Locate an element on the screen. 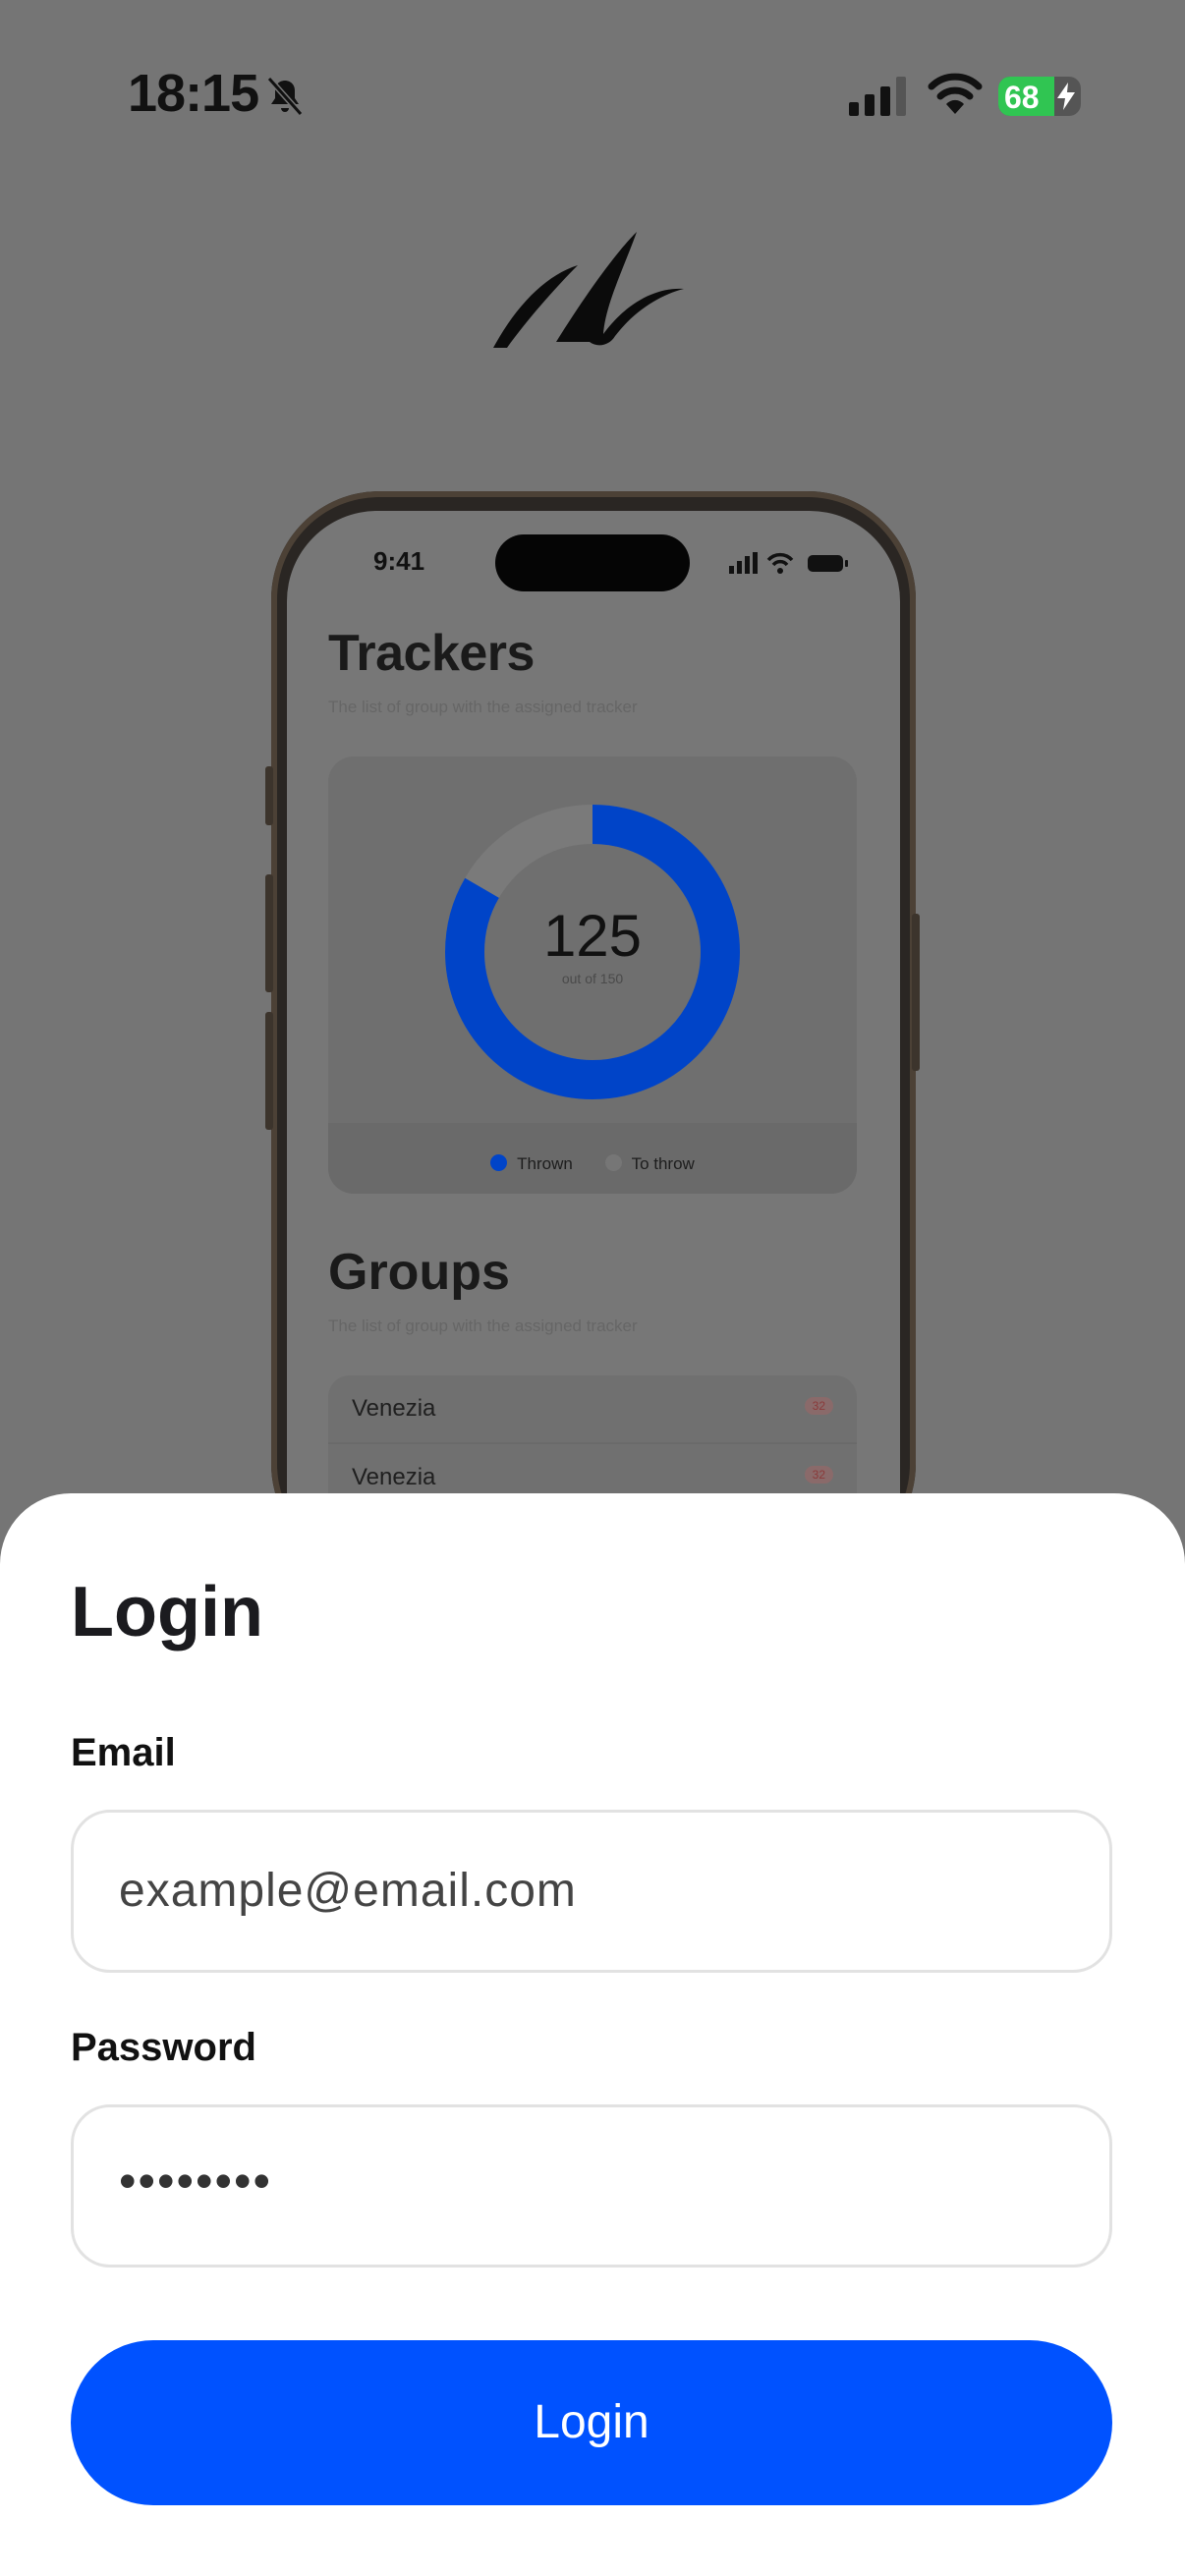  password-field: •••••••• is located at coordinates (592, 2186).